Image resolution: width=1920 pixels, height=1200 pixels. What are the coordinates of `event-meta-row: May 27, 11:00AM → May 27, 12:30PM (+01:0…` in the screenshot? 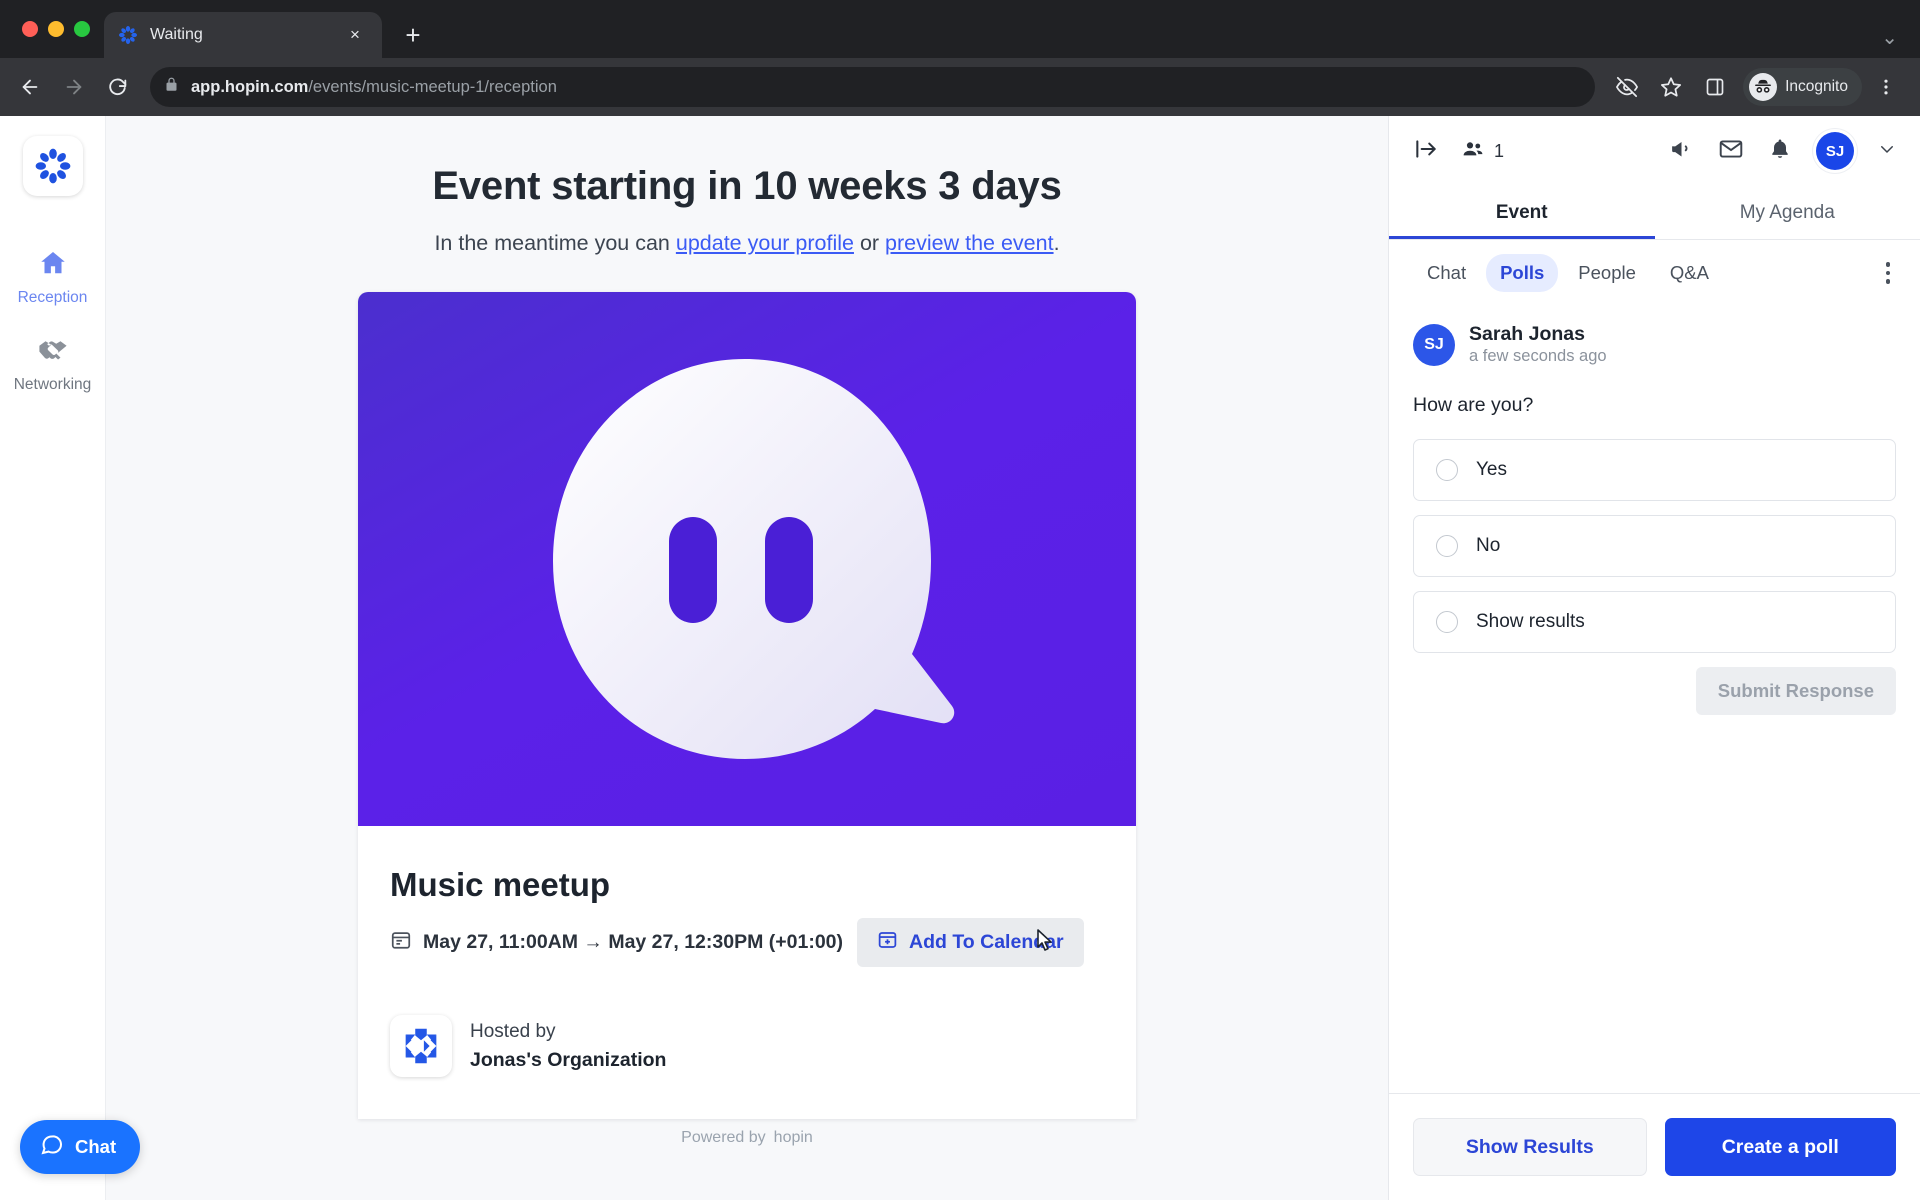 It's located at (747, 942).